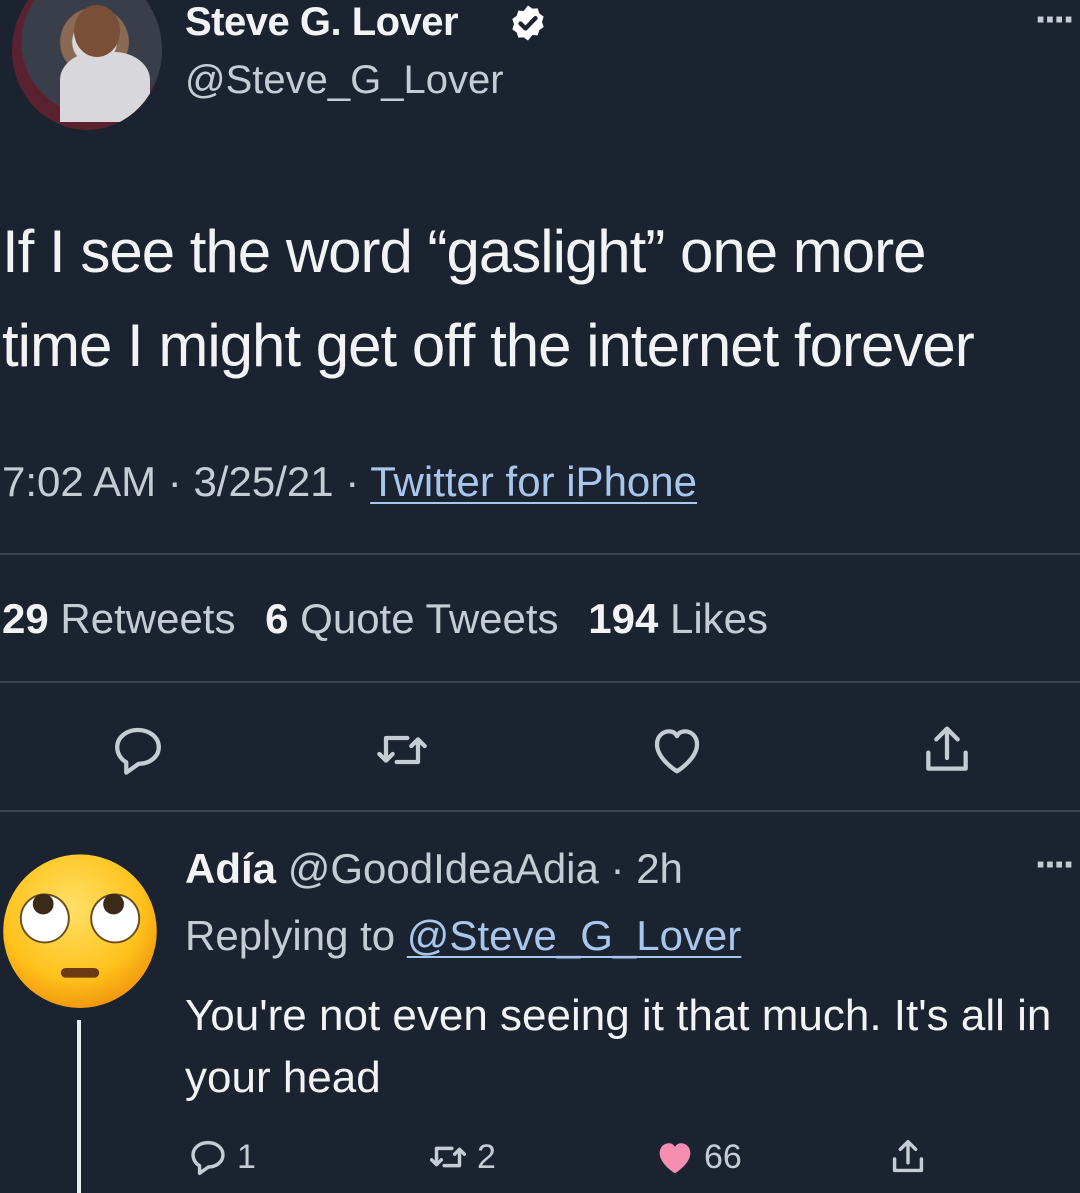 This screenshot has height=1193, width=1080. I want to click on liked-heart-icon, so click(675, 1158).